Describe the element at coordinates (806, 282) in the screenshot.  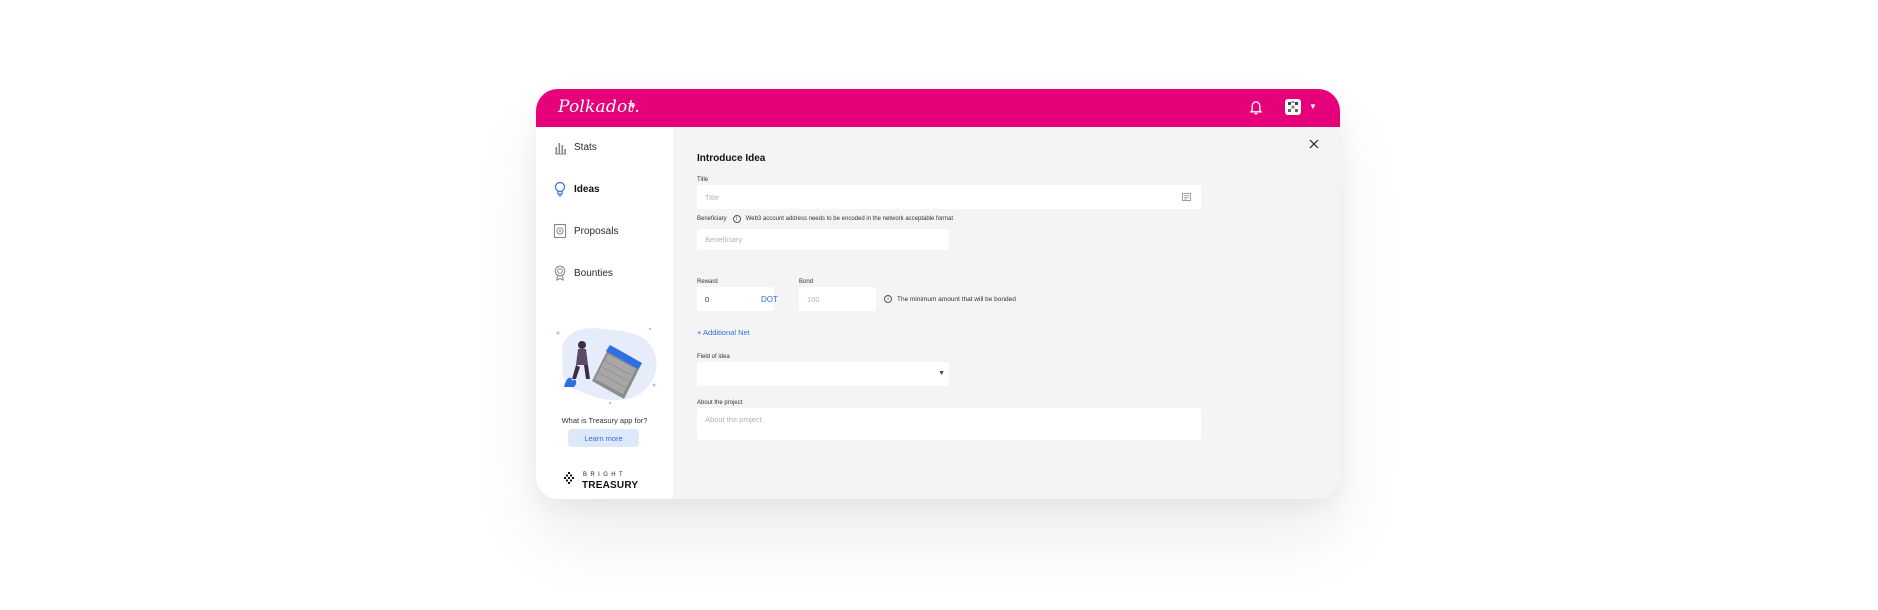
I see `bond-label: Bond` at that location.